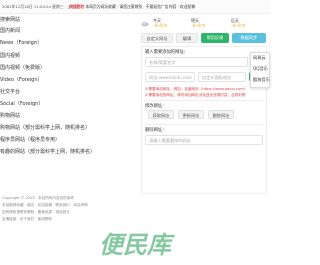  Describe the element at coordinates (196, 89) in the screenshot. I see `note-line: 1.需要添加网址，例如：百度网页（https://www.baidu.com）` at that location.